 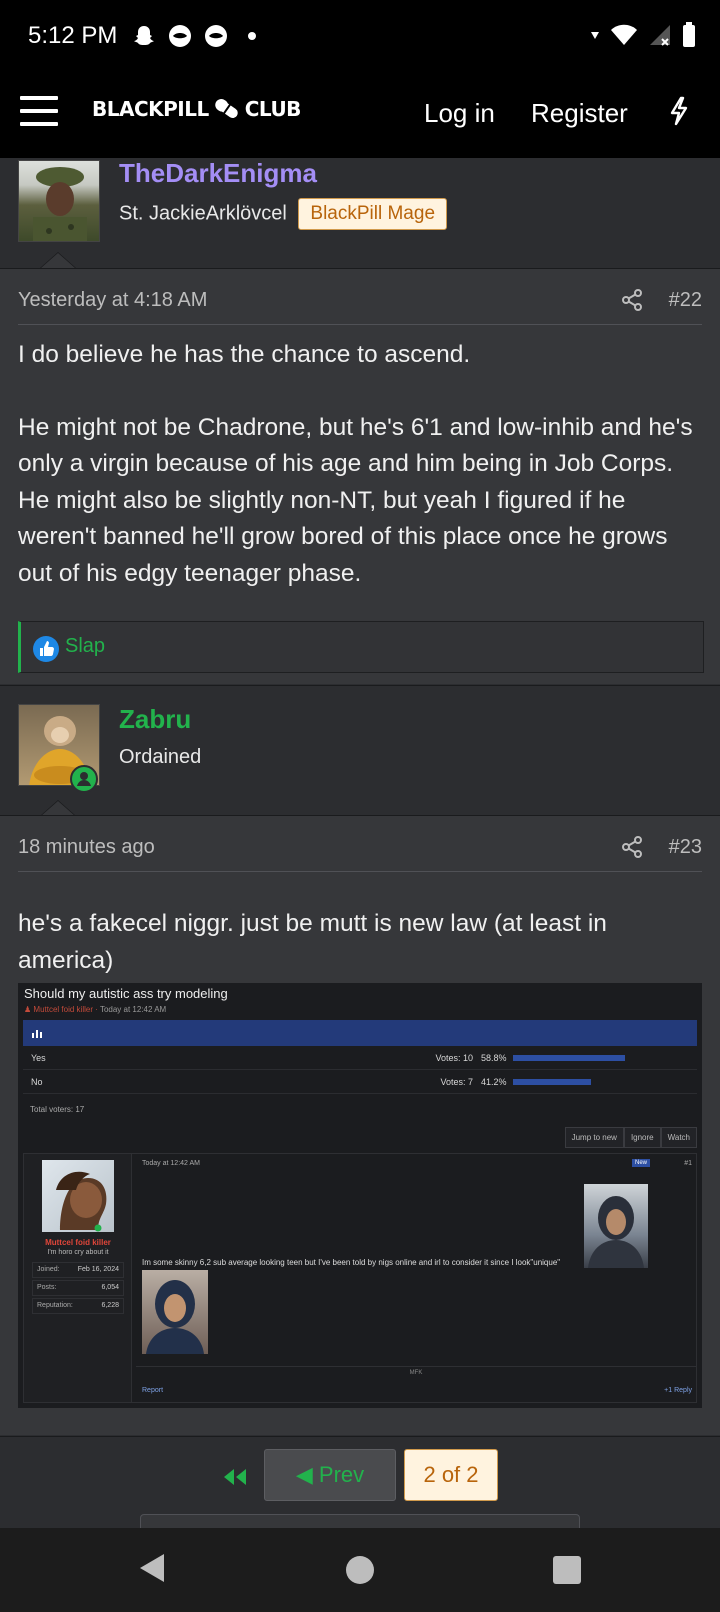 I want to click on prev-label: Prev, so click(x=341, y=1474).